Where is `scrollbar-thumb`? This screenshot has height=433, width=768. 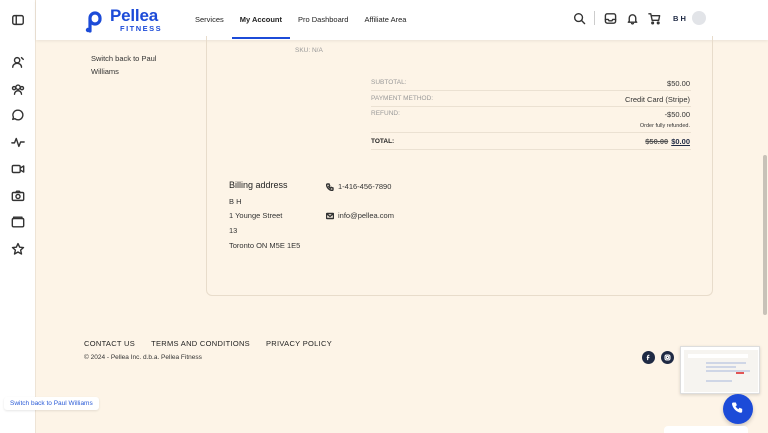
scrollbar-thumb is located at coordinates (765, 235).